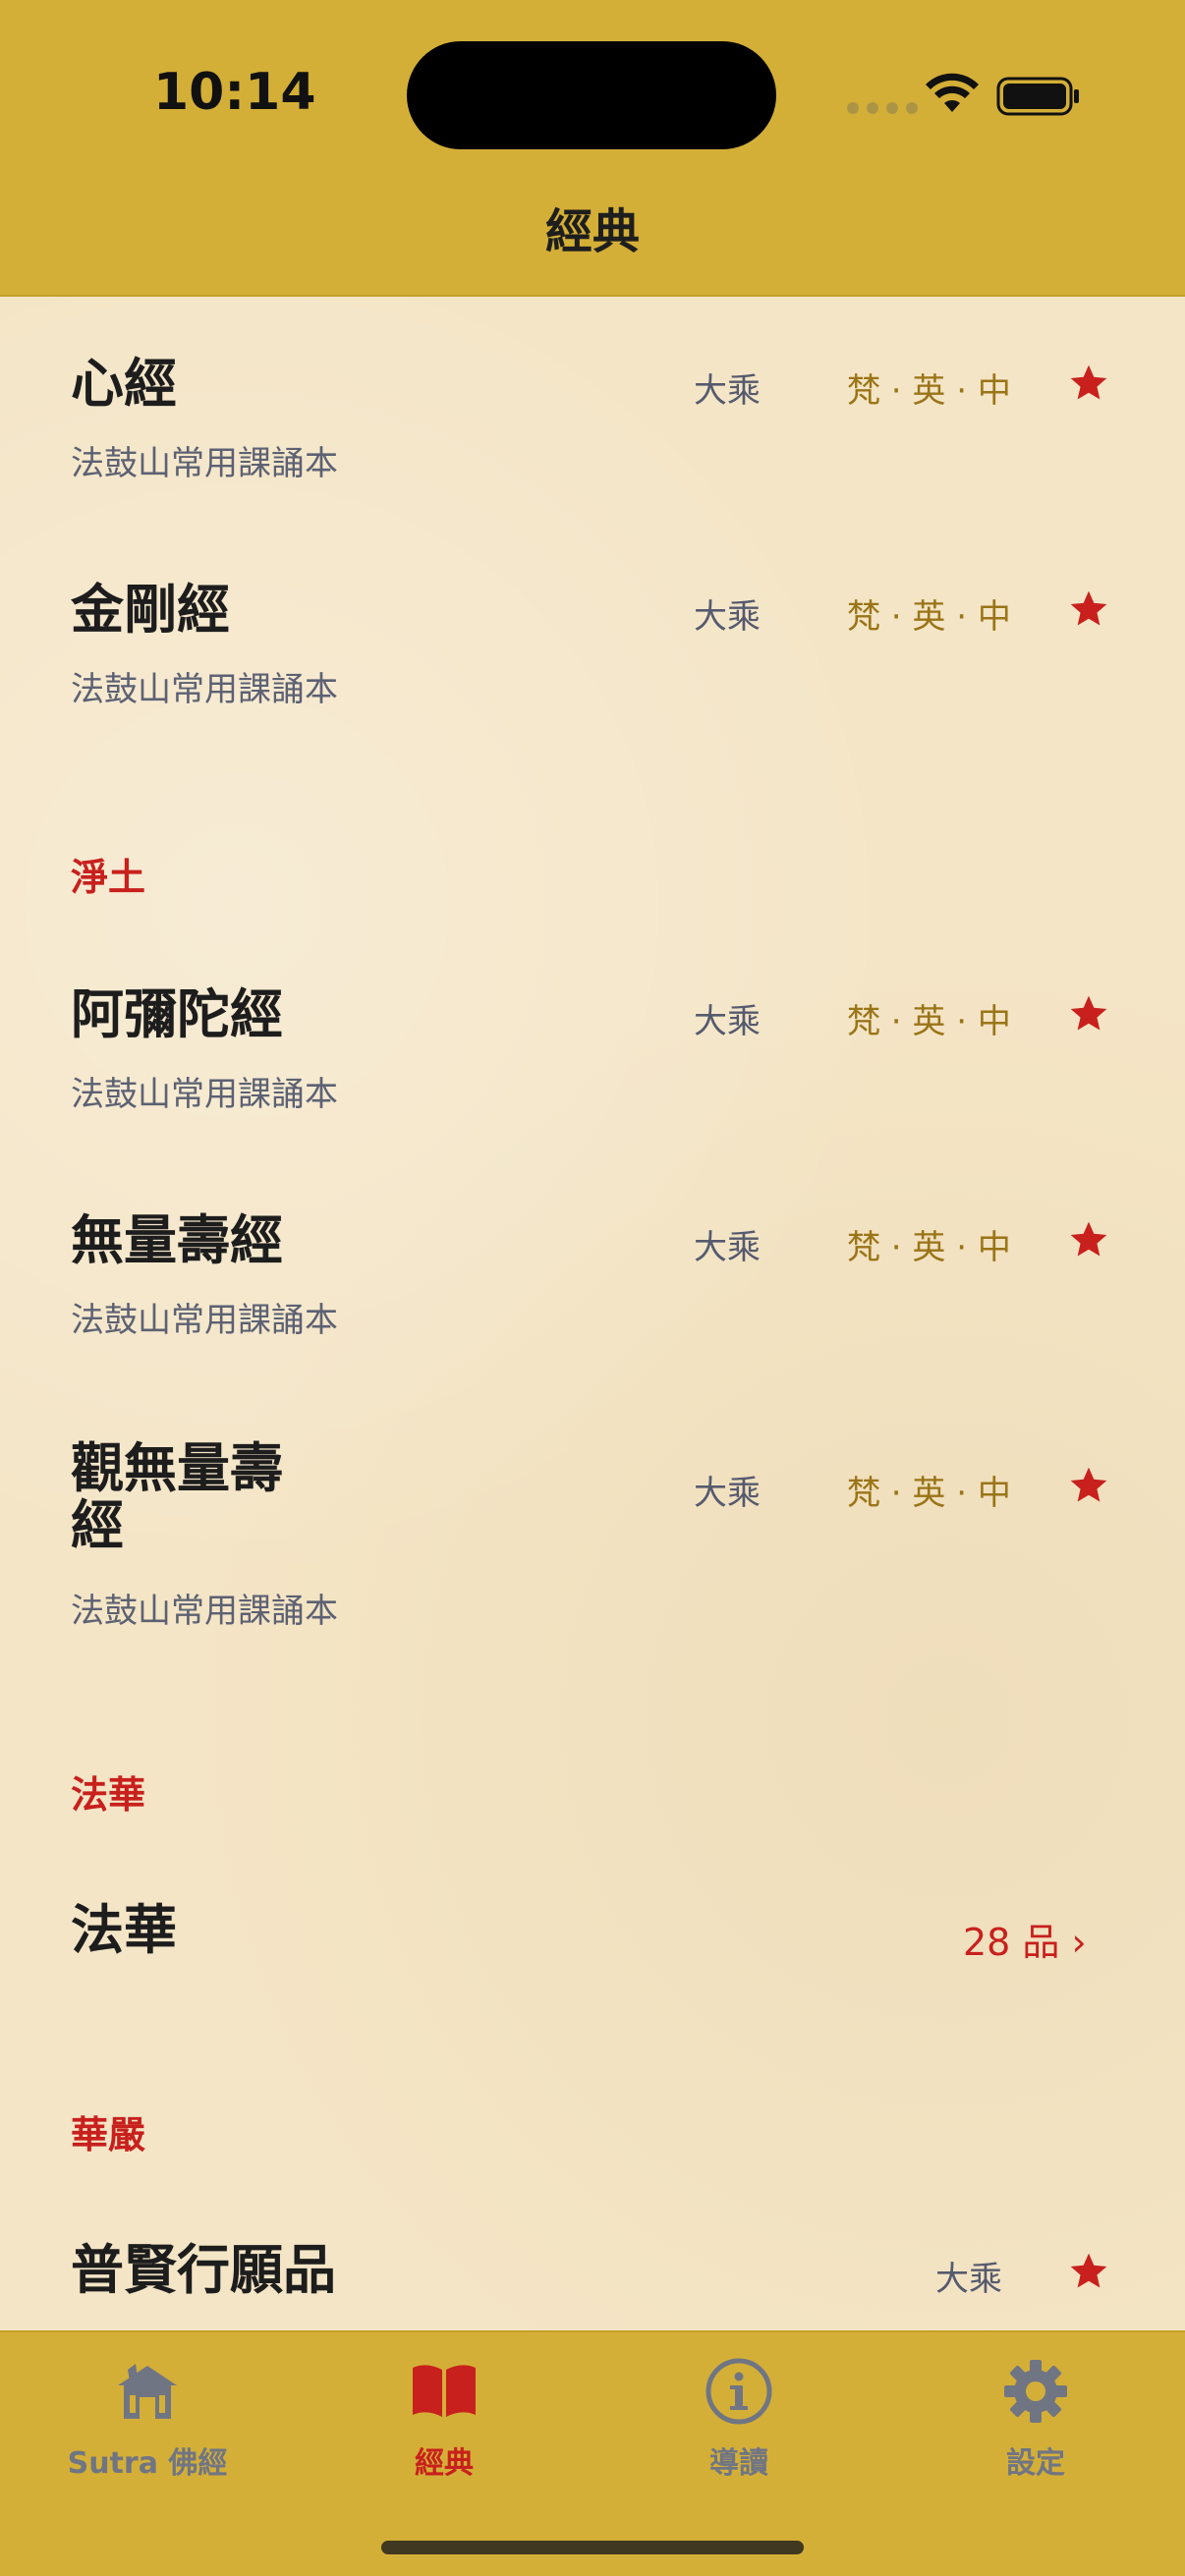 The height and width of the screenshot is (2576, 1185). What do you see at coordinates (177, 1014) in the screenshot?
I see `item-title: 阿彌陀經` at bounding box center [177, 1014].